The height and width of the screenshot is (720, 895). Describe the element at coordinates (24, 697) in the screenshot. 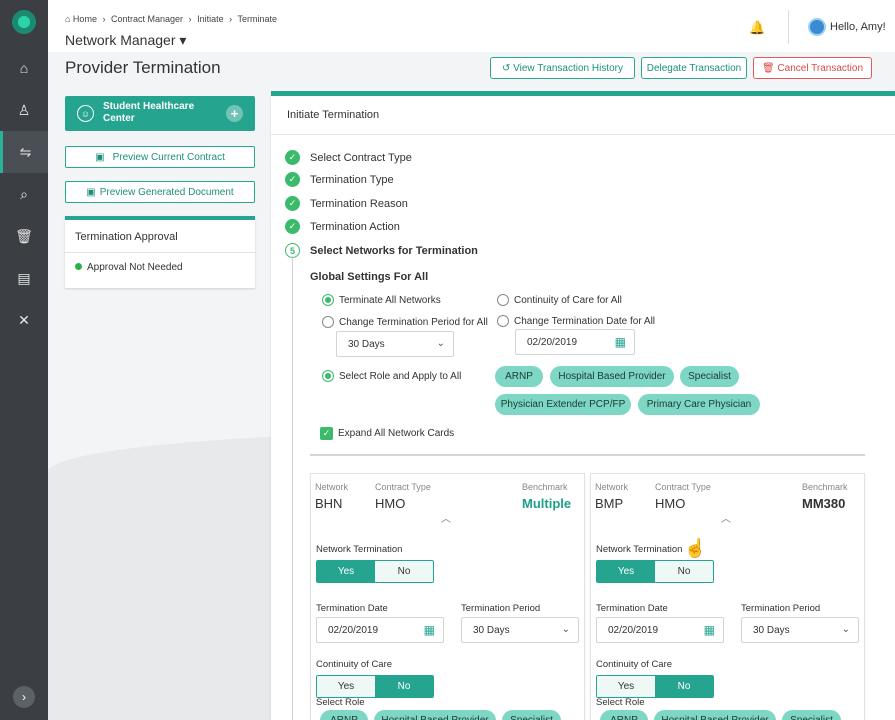

I see `expand-rail-button: ›` at that location.